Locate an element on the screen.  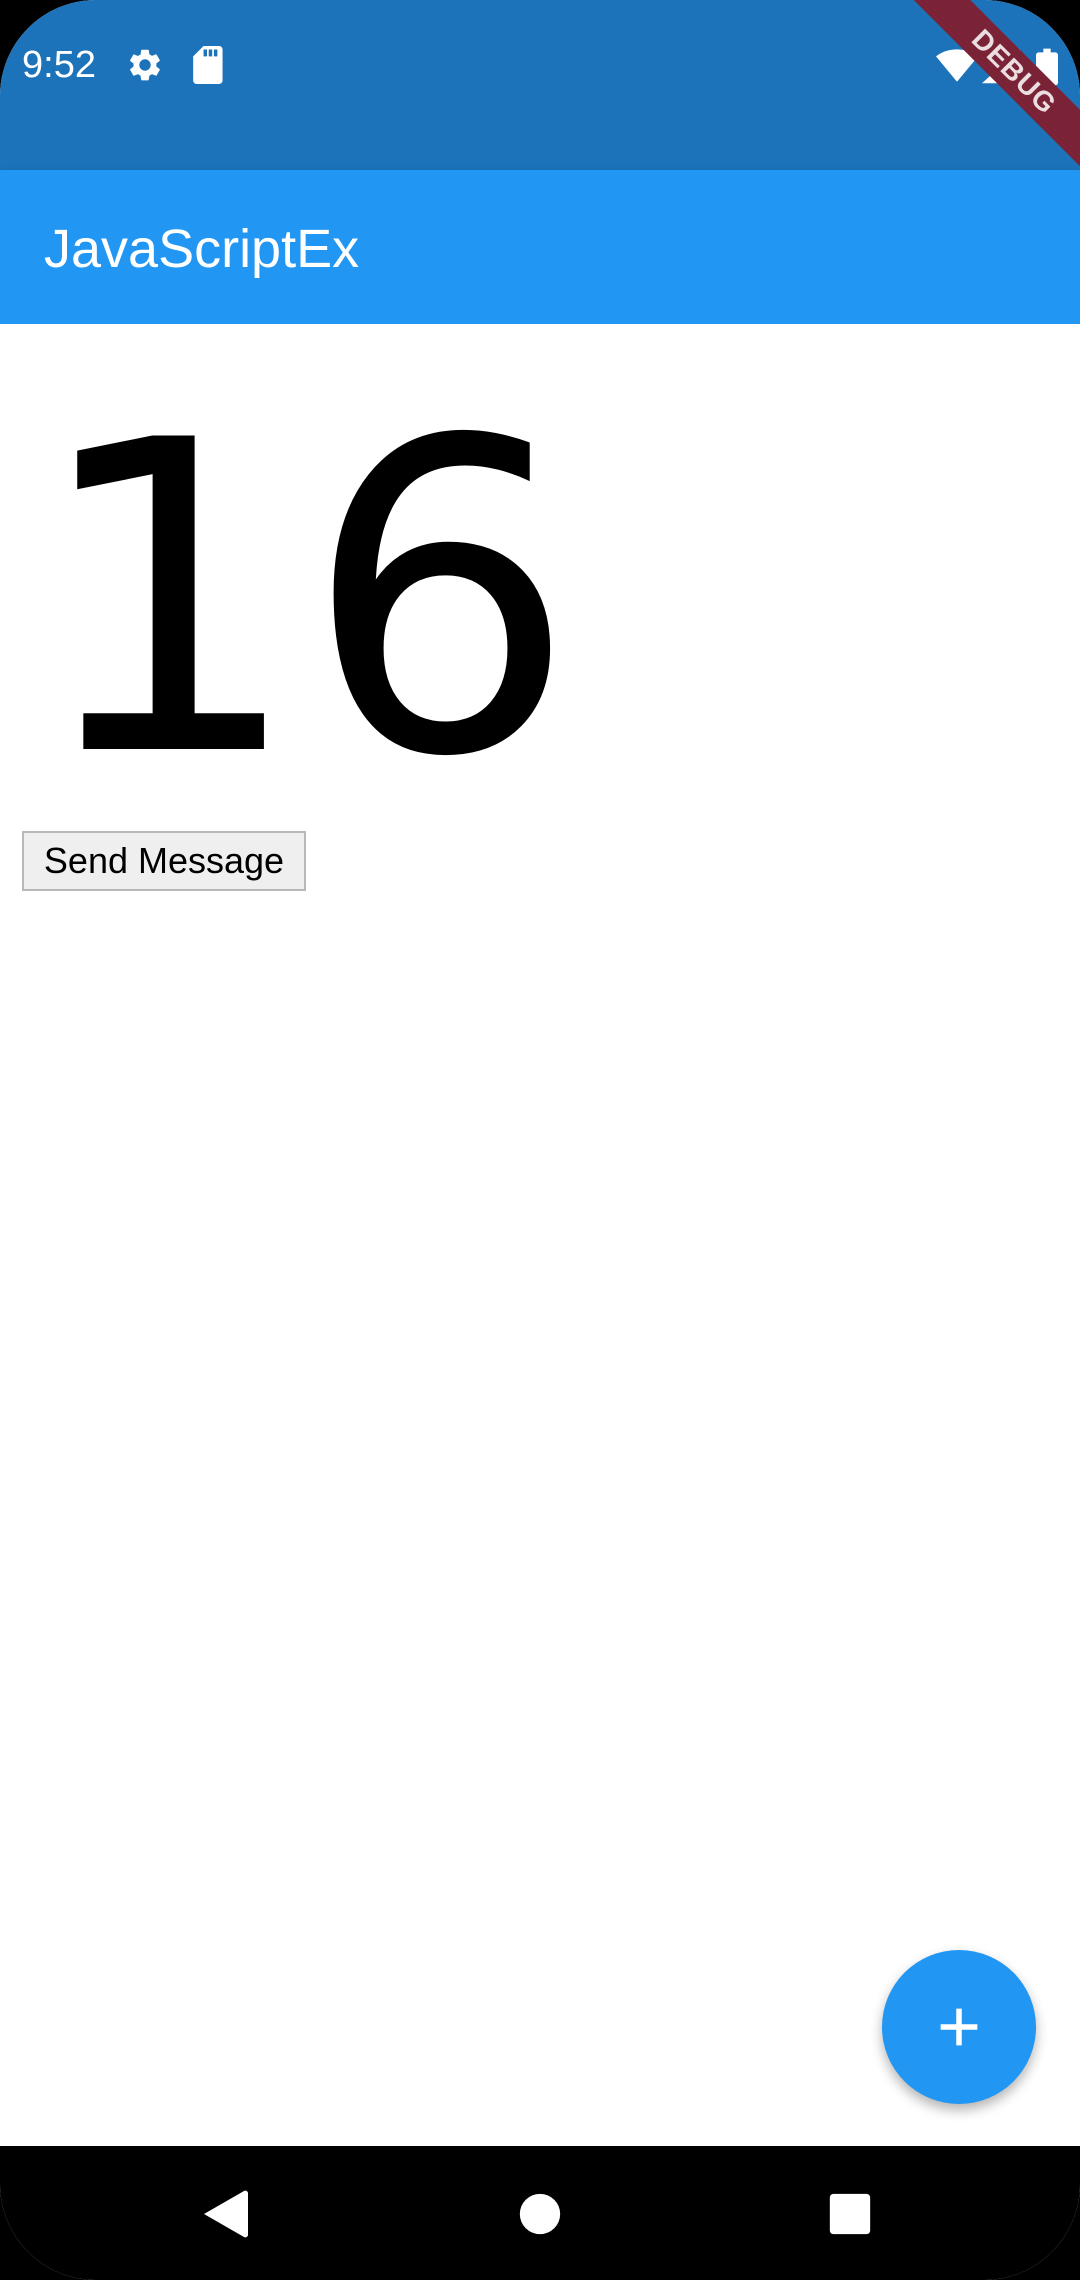
navigation-bar is located at coordinates (540, 2213).